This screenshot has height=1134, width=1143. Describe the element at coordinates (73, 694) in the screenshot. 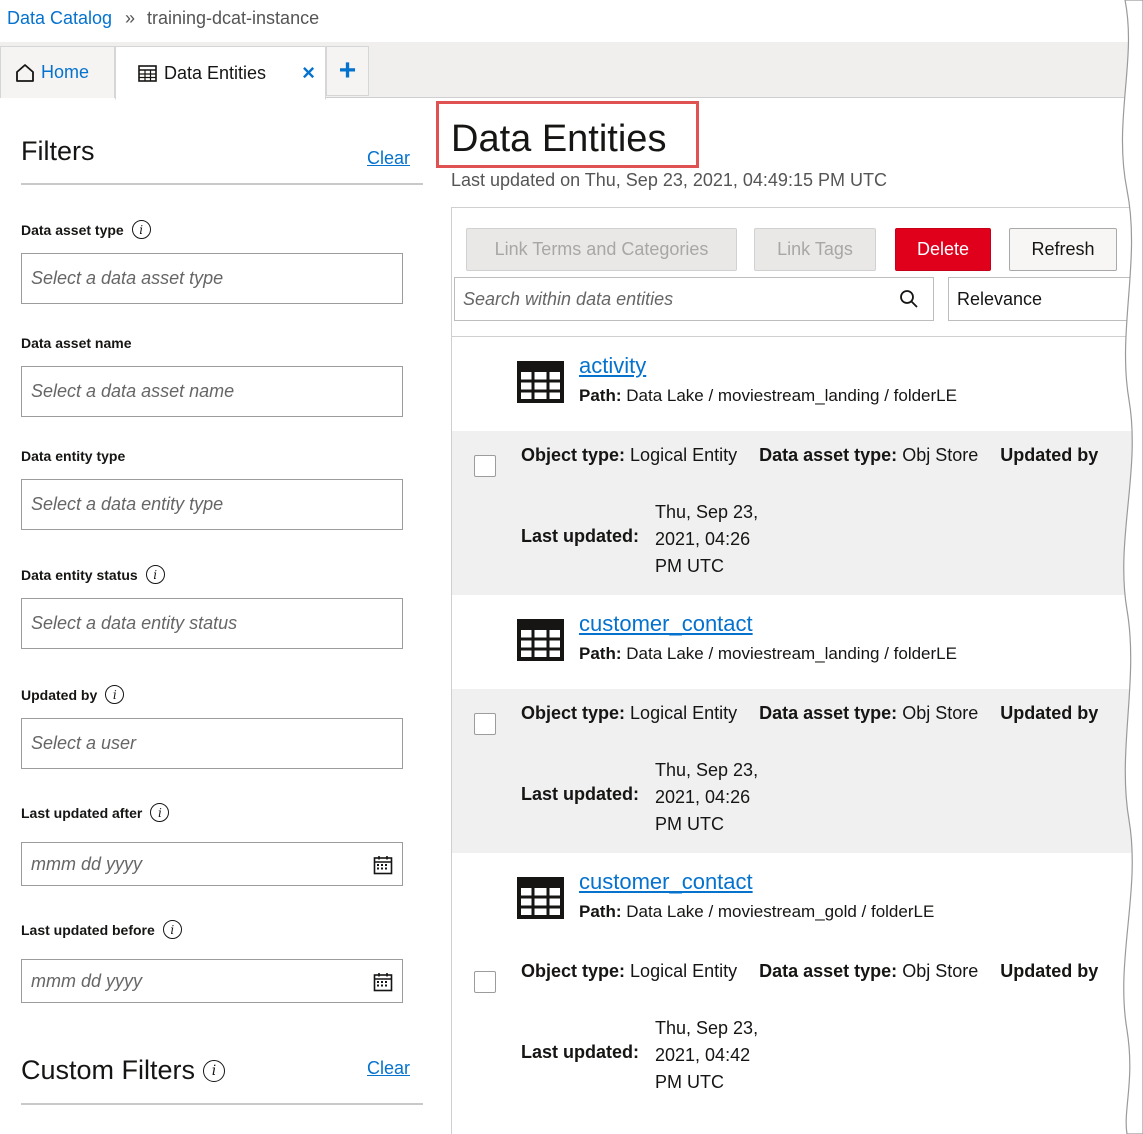

I see `filter-label-updated-by: Updated by i` at that location.